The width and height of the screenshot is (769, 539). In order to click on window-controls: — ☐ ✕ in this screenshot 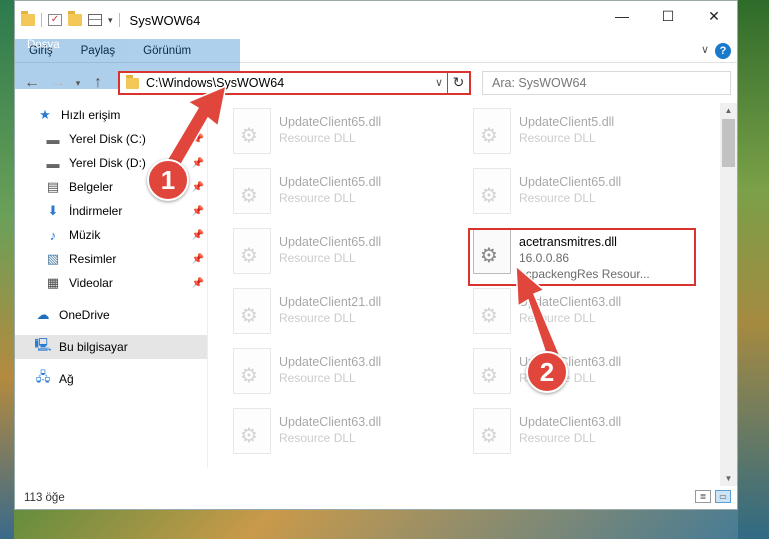, I will do `click(668, 16)`.